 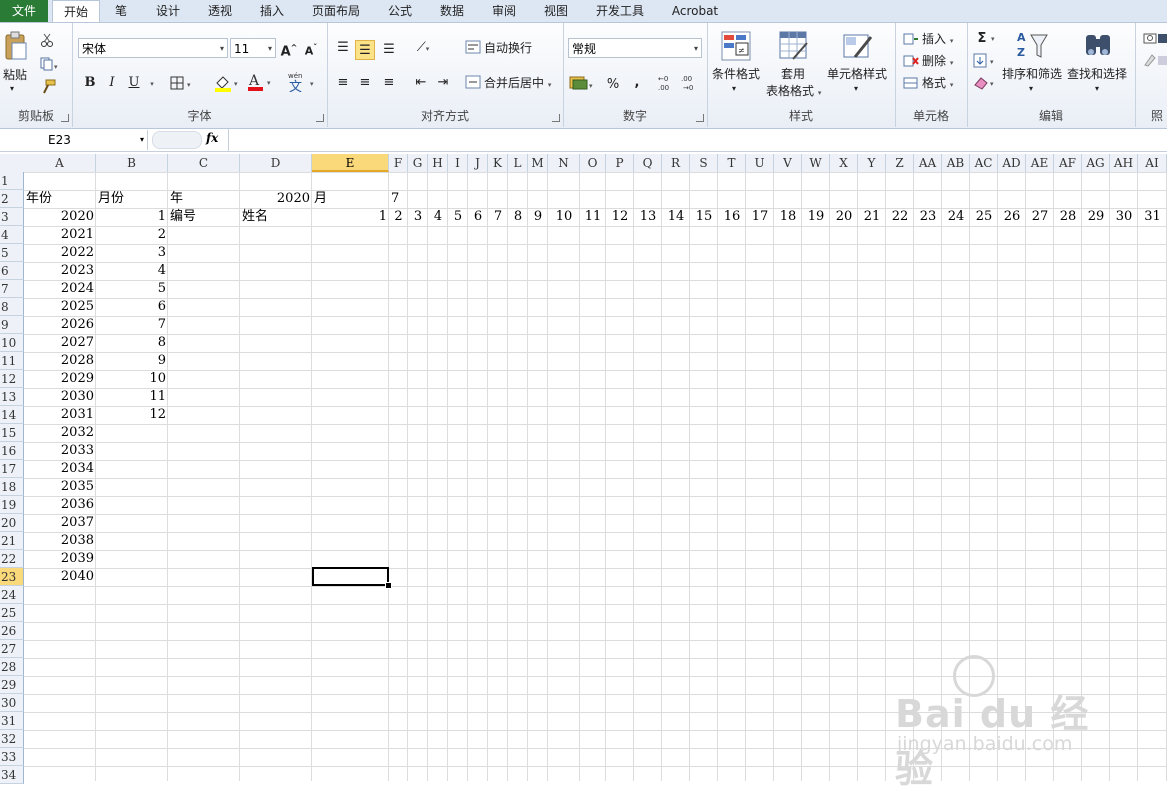 What do you see at coordinates (458, 217) in the screenshot?
I see `cell-I3: 5` at bounding box center [458, 217].